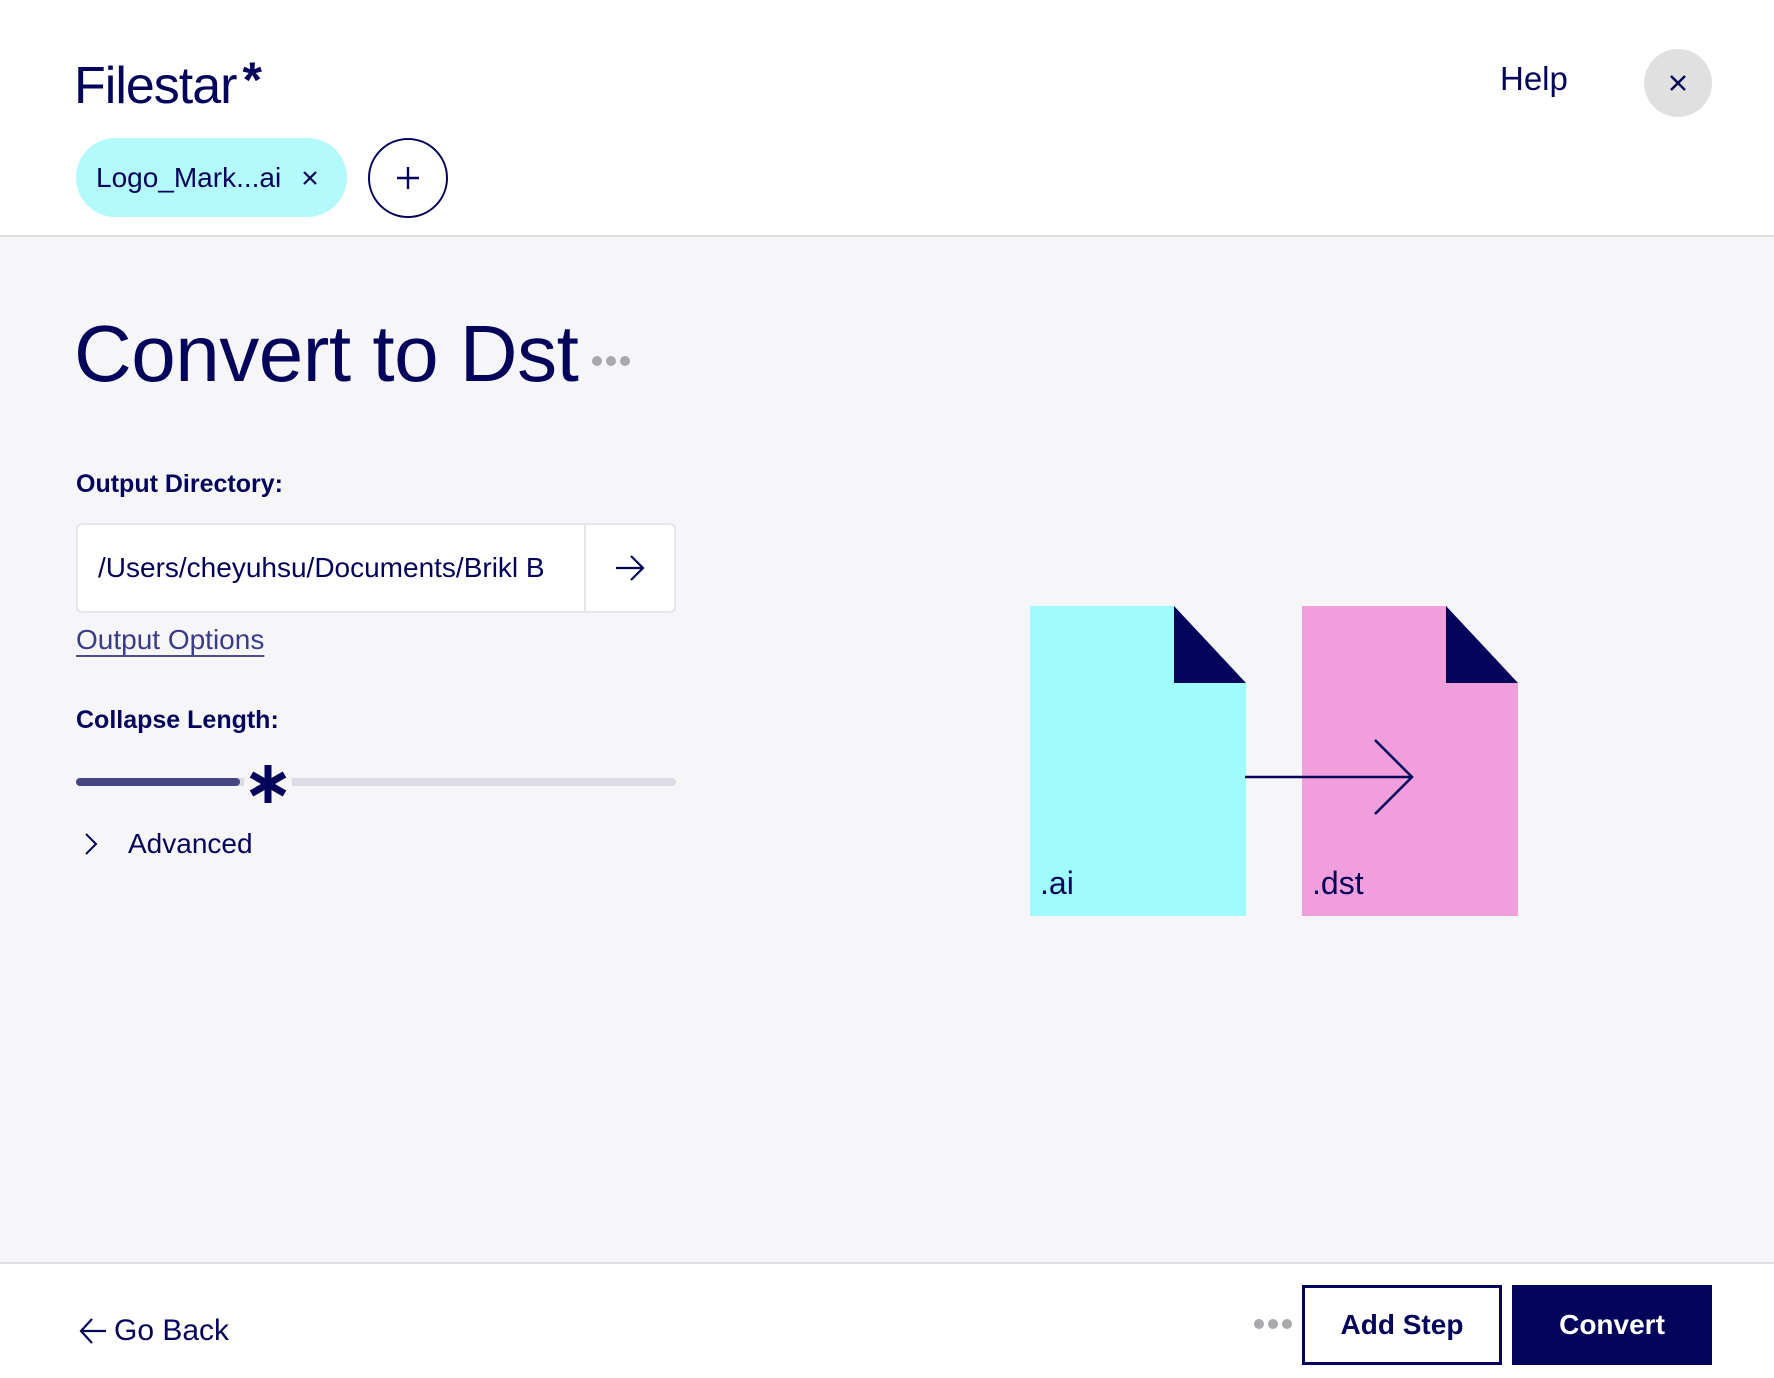 The image size is (1774, 1378). I want to click on arrow-right-icon, so click(630, 568).